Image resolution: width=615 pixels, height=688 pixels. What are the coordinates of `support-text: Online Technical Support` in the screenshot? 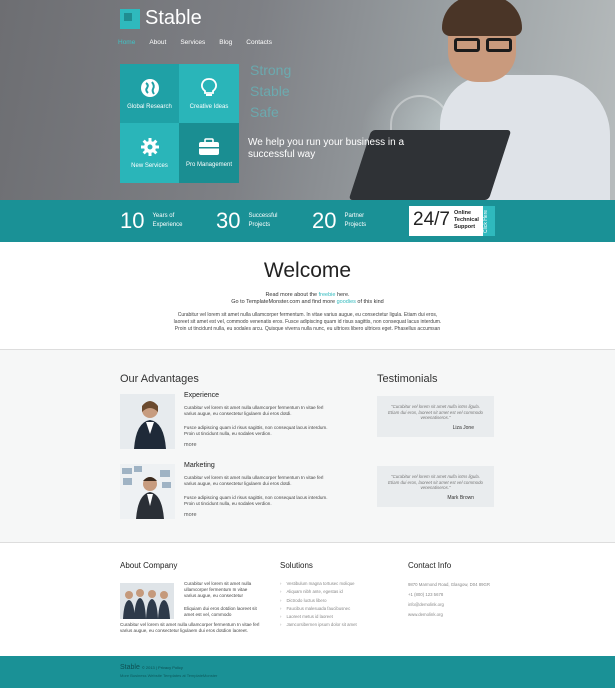 It's located at (466, 220).